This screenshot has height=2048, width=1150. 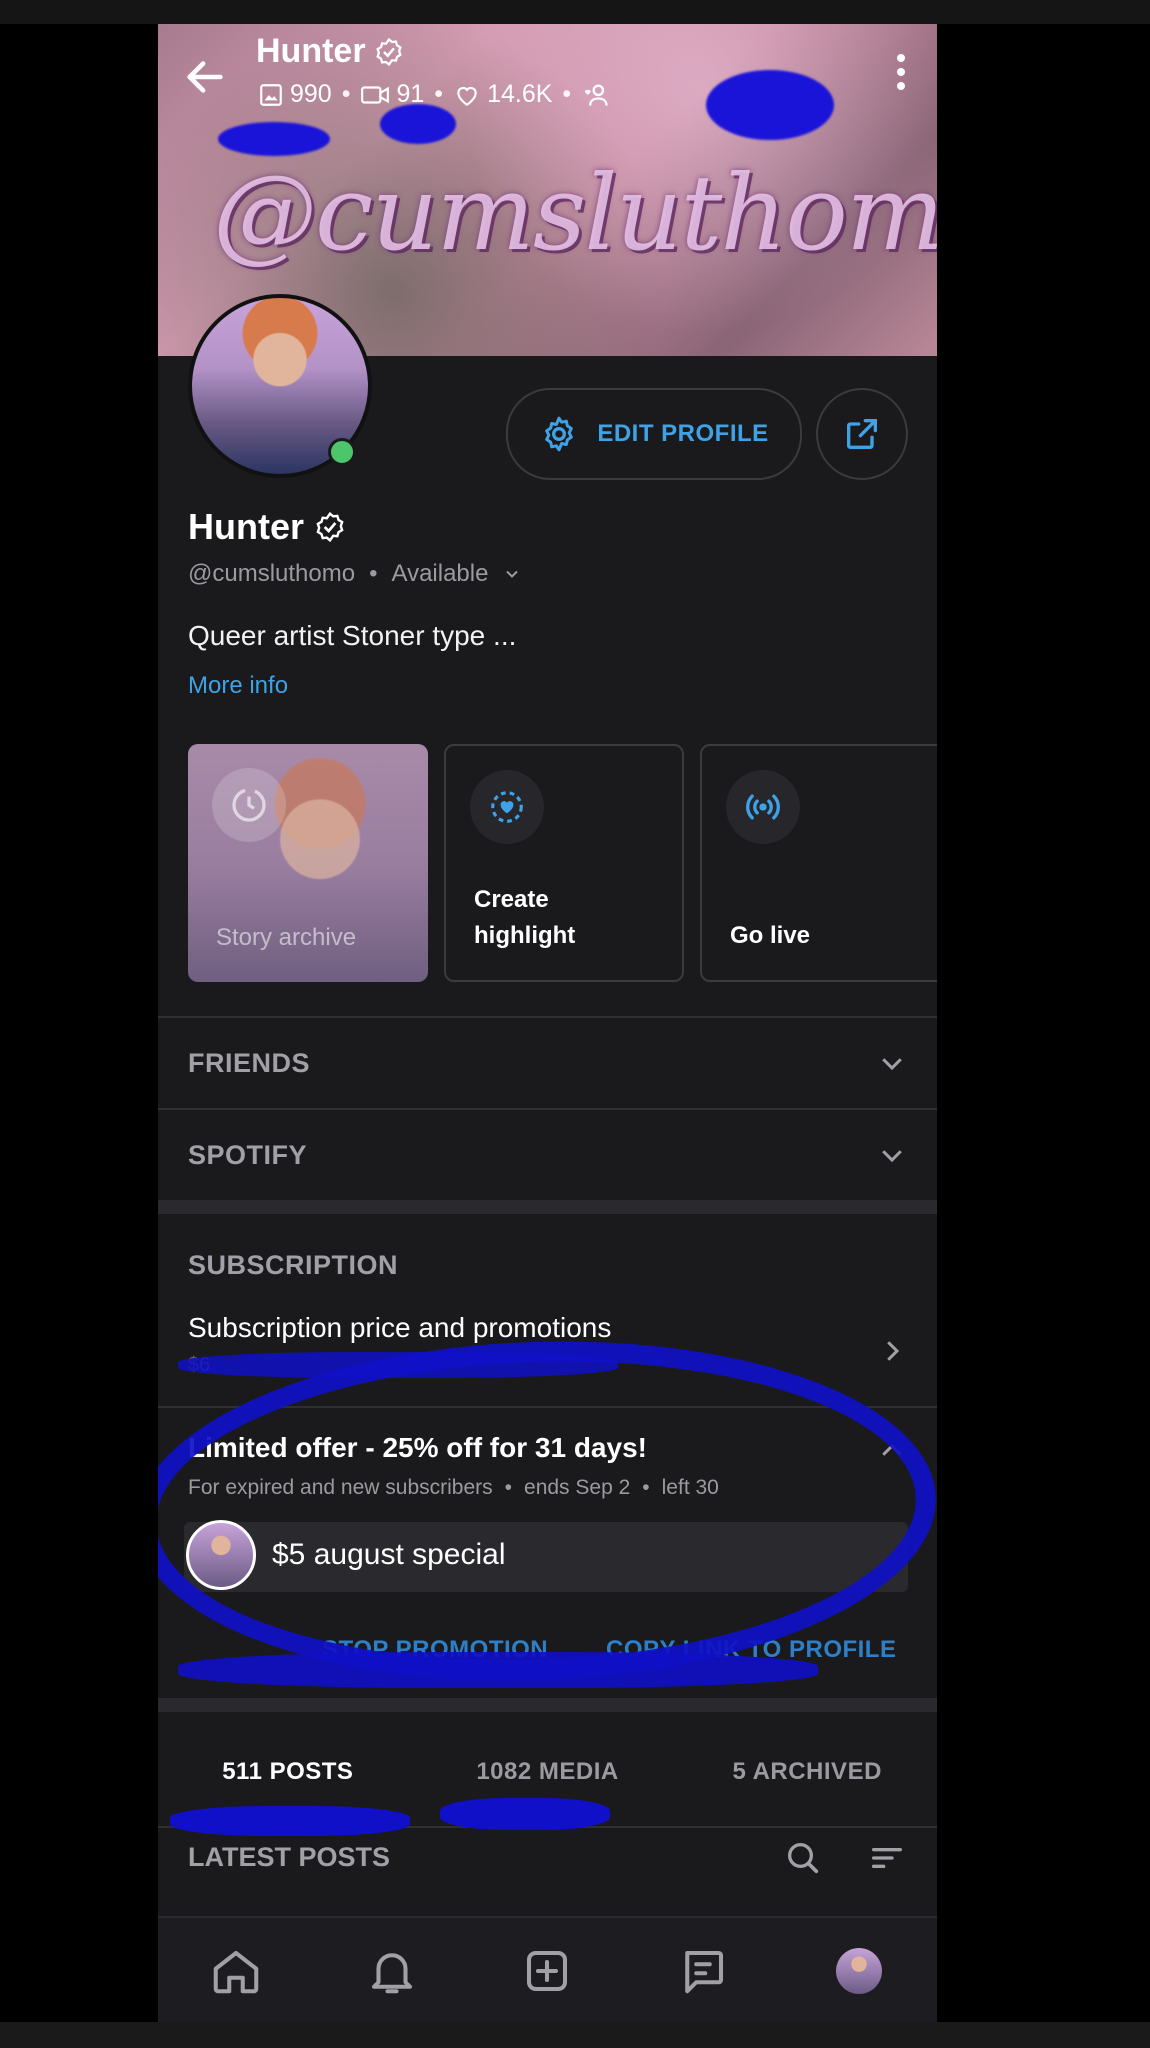 I want to click on videos-stat: 91, so click(x=392, y=94).